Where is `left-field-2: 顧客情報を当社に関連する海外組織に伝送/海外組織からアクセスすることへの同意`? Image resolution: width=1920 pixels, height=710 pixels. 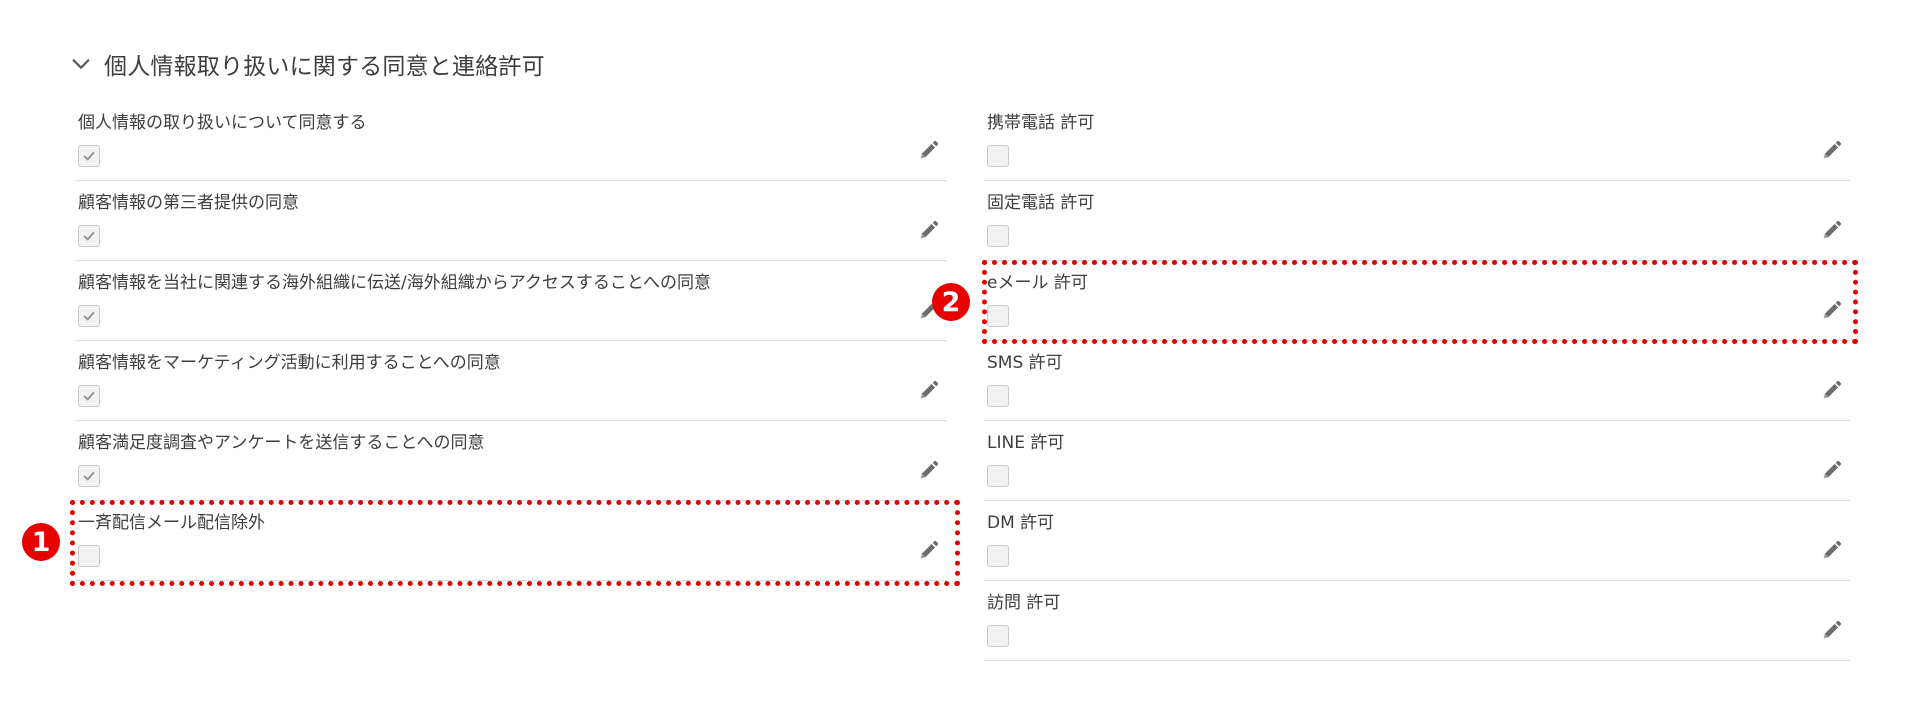
left-field-2: 顧客情報を当社に関連する海外組織に伝送/海外組織からアクセスすることへの同意 is located at coordinates (511, 301).